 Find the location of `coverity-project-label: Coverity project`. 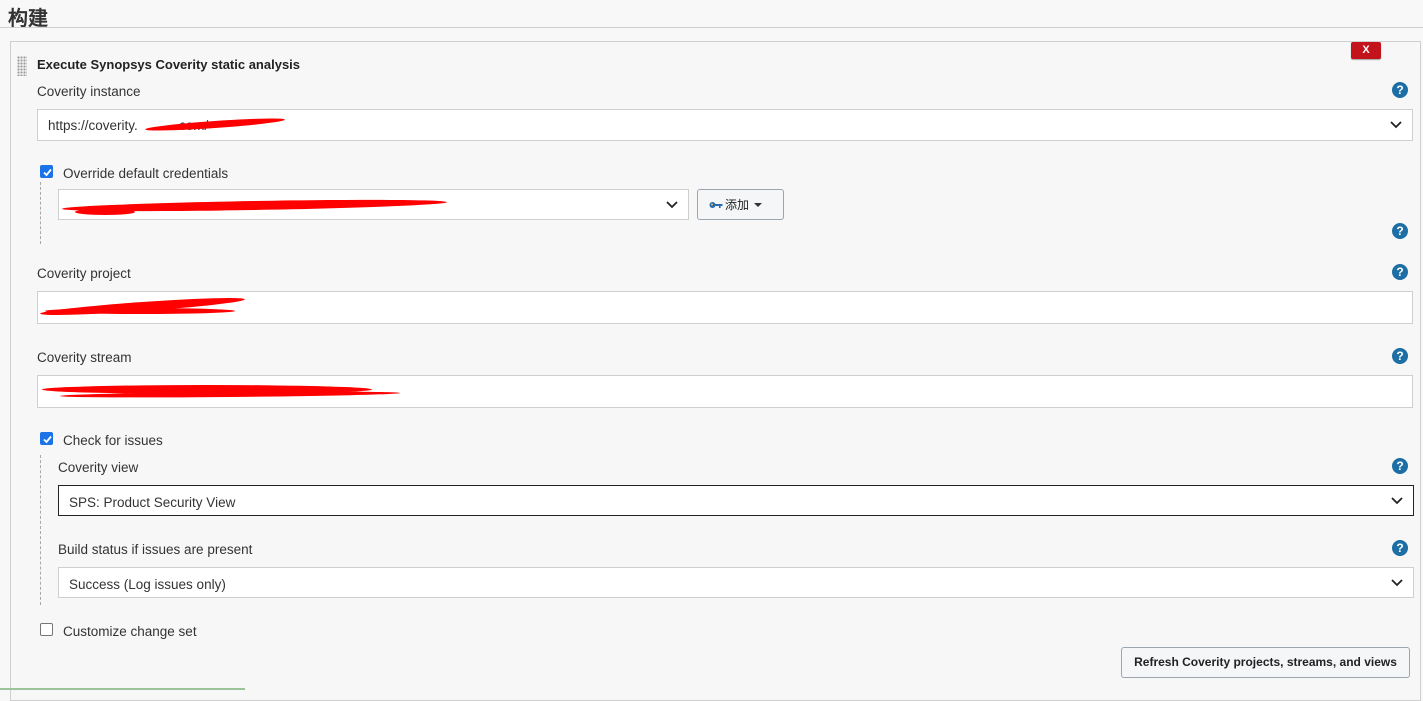

coverity-project-label: Coverity project is located at coordinates (84, 273).